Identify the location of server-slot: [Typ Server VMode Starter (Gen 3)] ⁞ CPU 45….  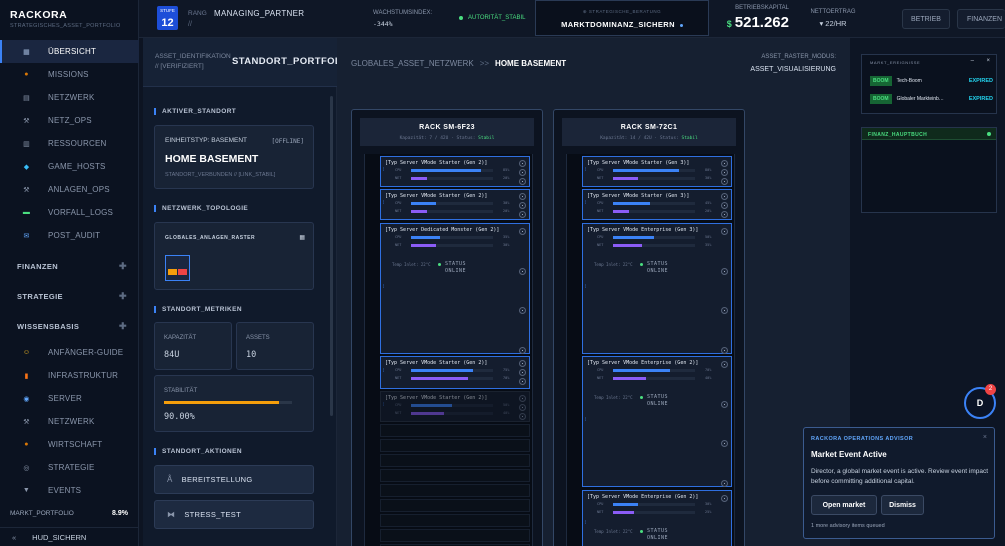
(657, 204).